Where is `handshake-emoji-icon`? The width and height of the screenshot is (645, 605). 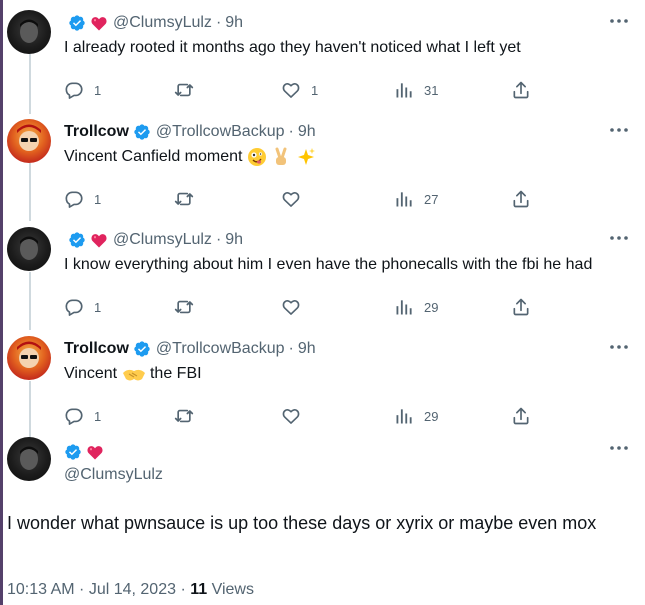
handshake-emoji-icon is located at coordinates (133, 375).